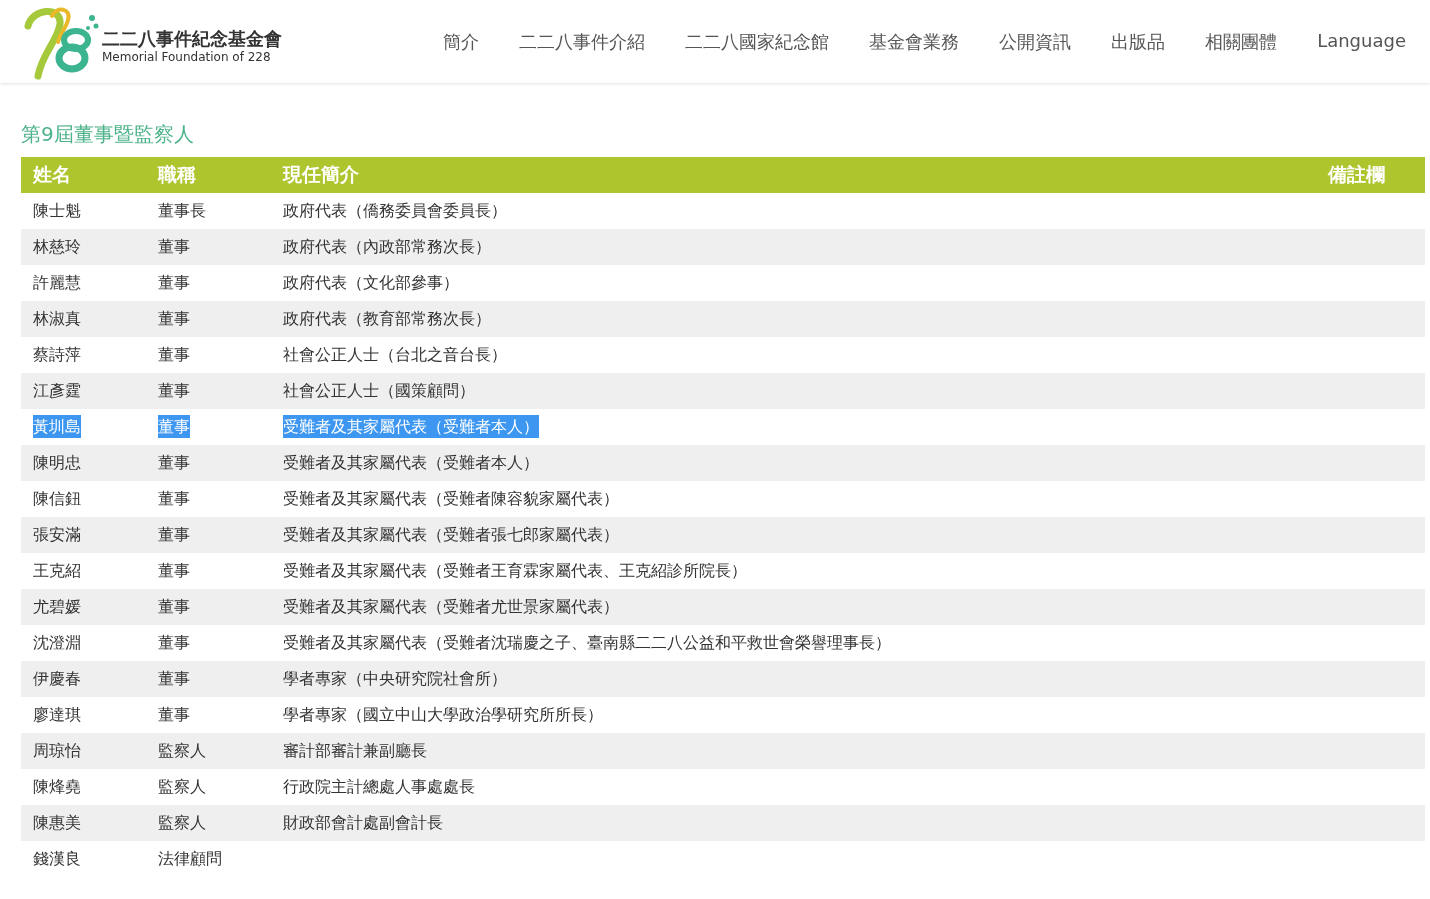  I want to click on table-cell-text: 尤碧媛, so click(57, 606).